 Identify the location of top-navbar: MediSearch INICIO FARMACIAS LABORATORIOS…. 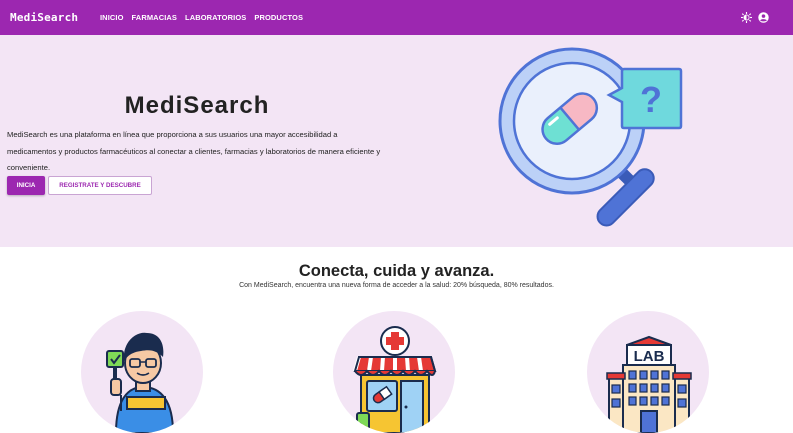
(396, 17).